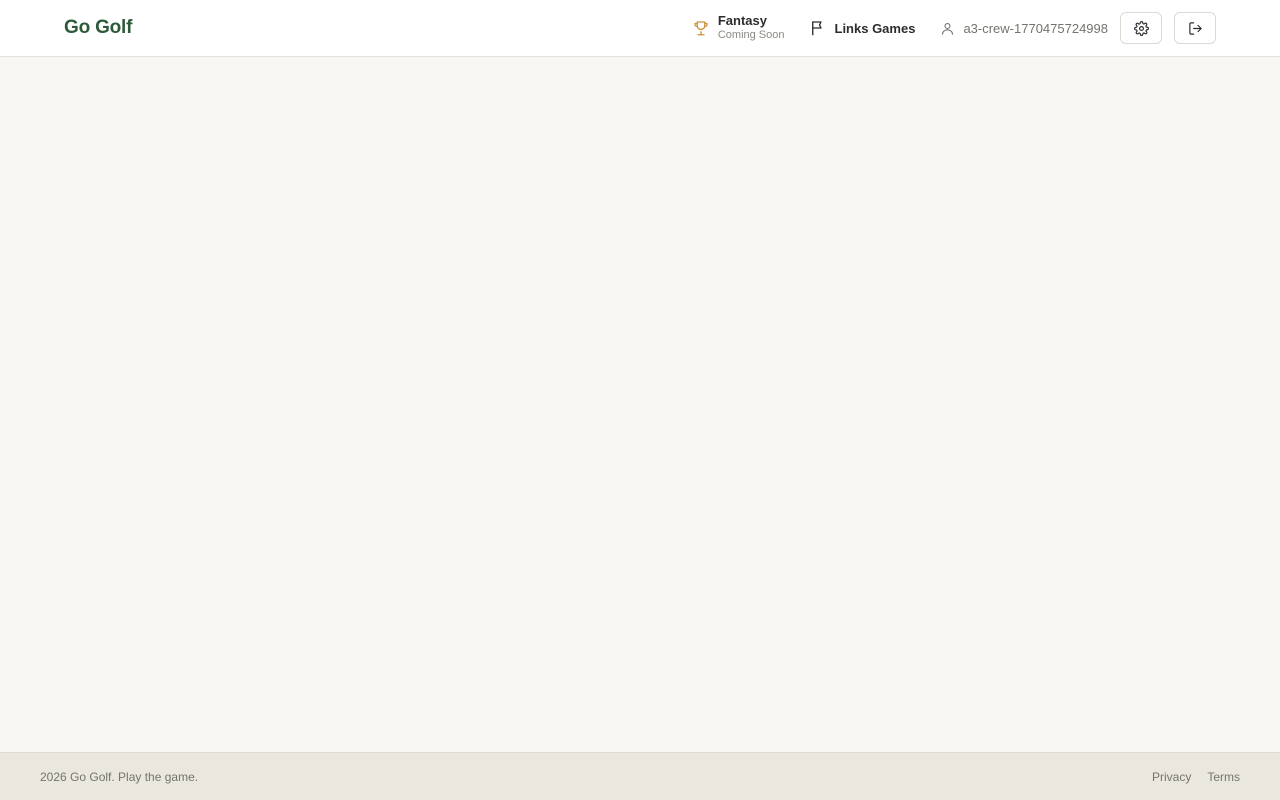 The width and height of the screenshot is (1280, 800). I want to click on fantasy-text: Fantasy Coming Soon, so click(751, 27).